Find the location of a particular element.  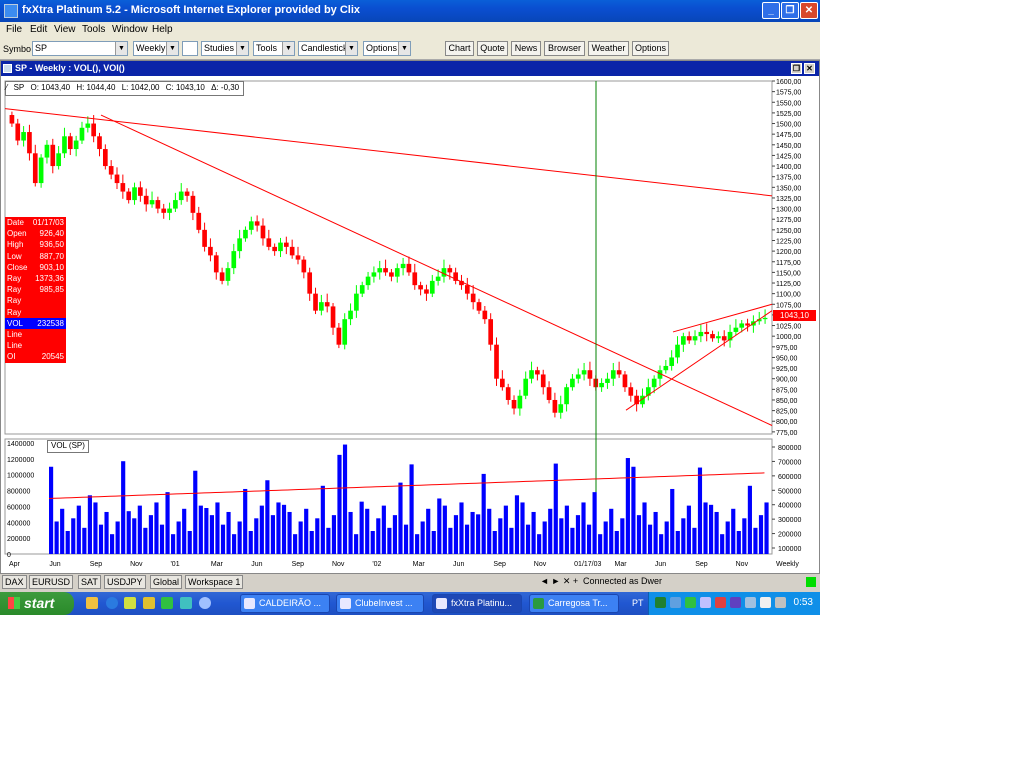

connection-status: Connected as Dwer is located at coordinates (623, 581).